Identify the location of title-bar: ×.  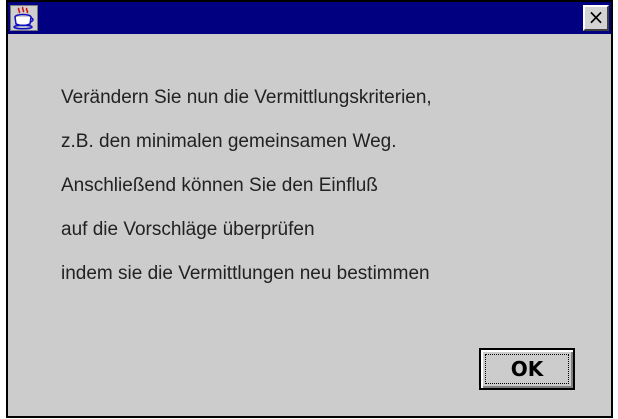
(309, 18).